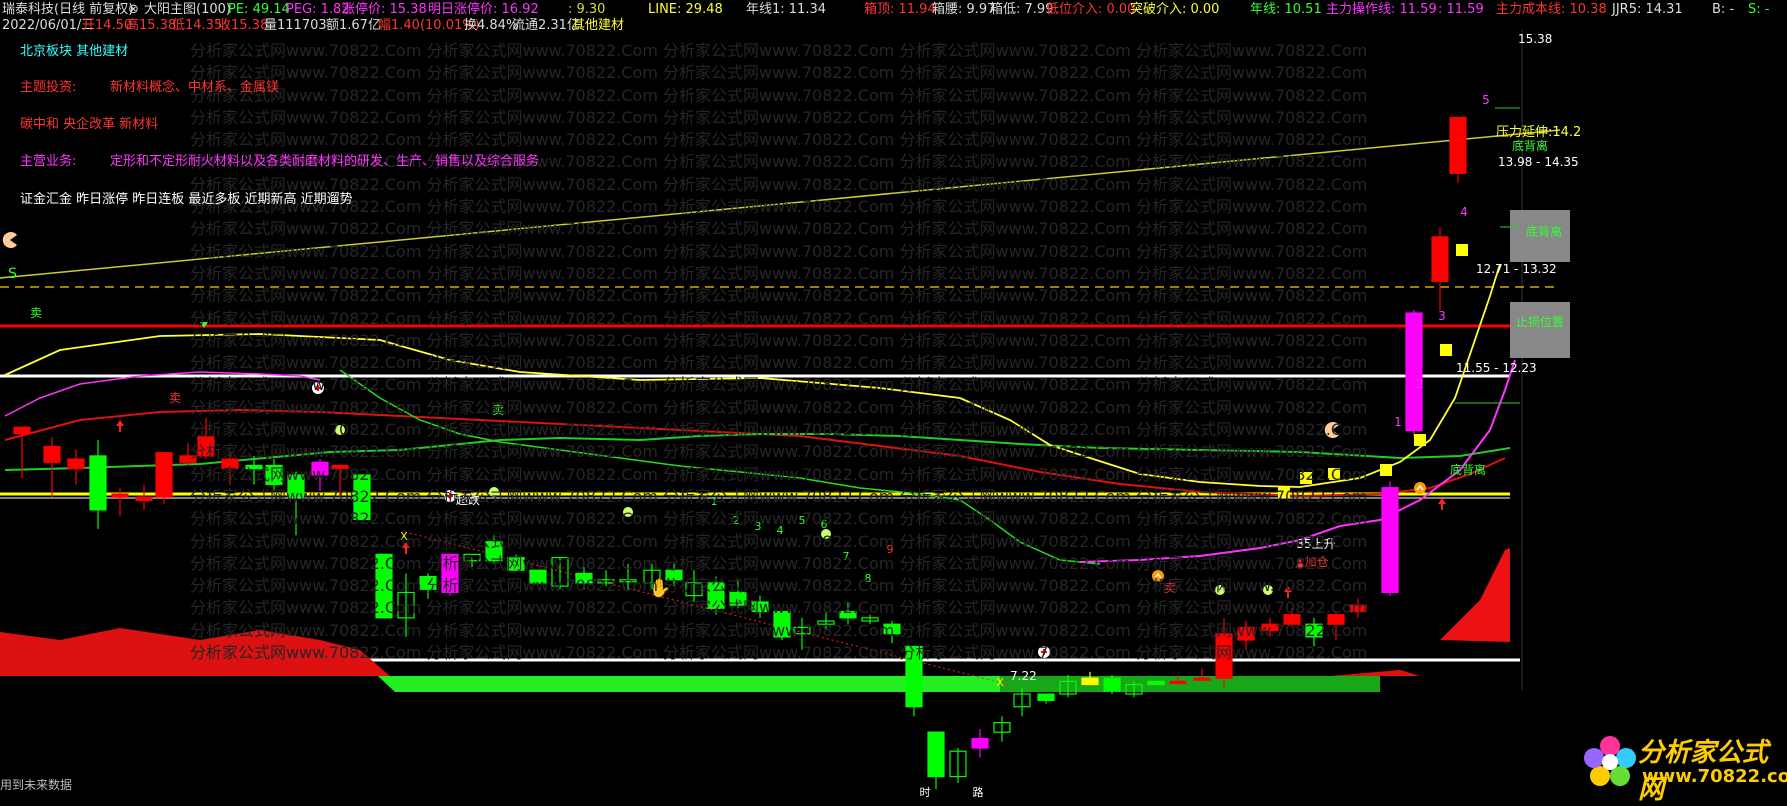  I want to click on quote-turnover: 换4.84%, so click(491, 25).